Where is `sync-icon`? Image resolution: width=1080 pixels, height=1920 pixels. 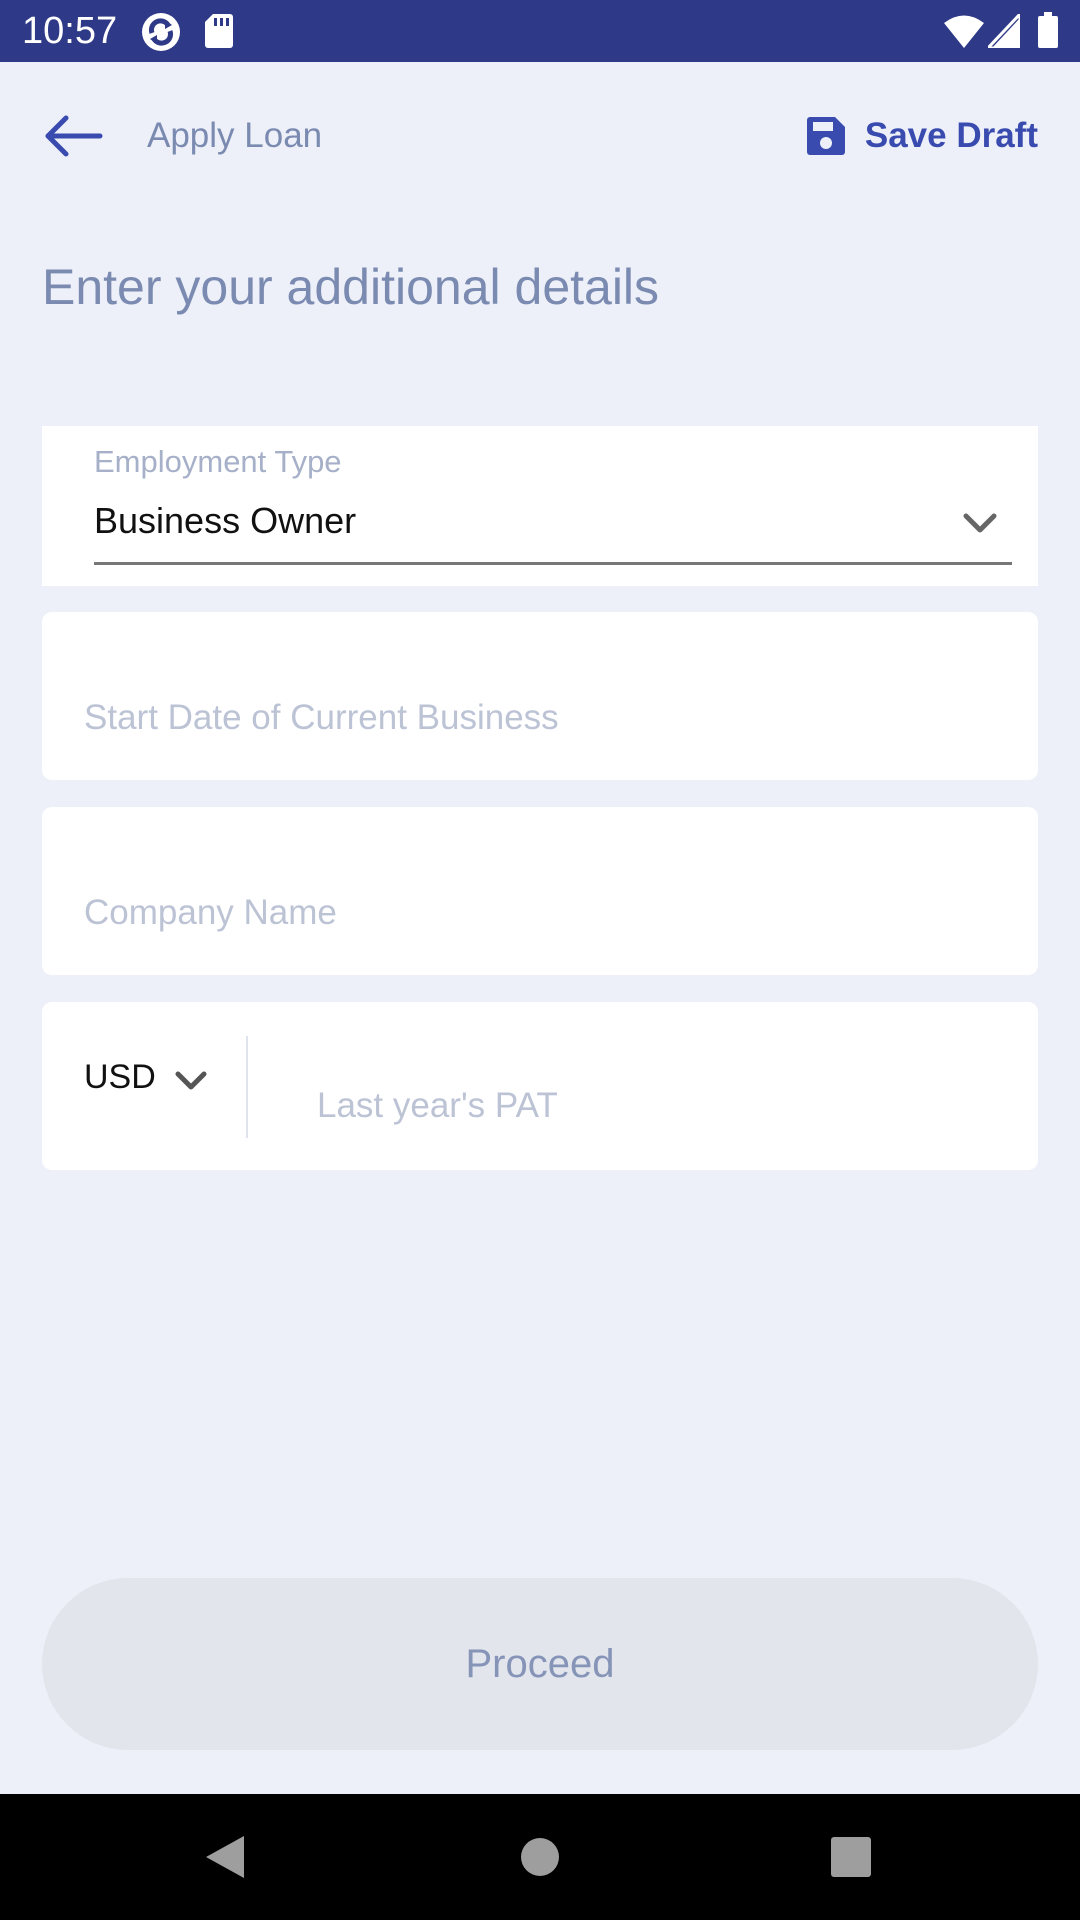 sync-icon is located at coordinates (161, 34).